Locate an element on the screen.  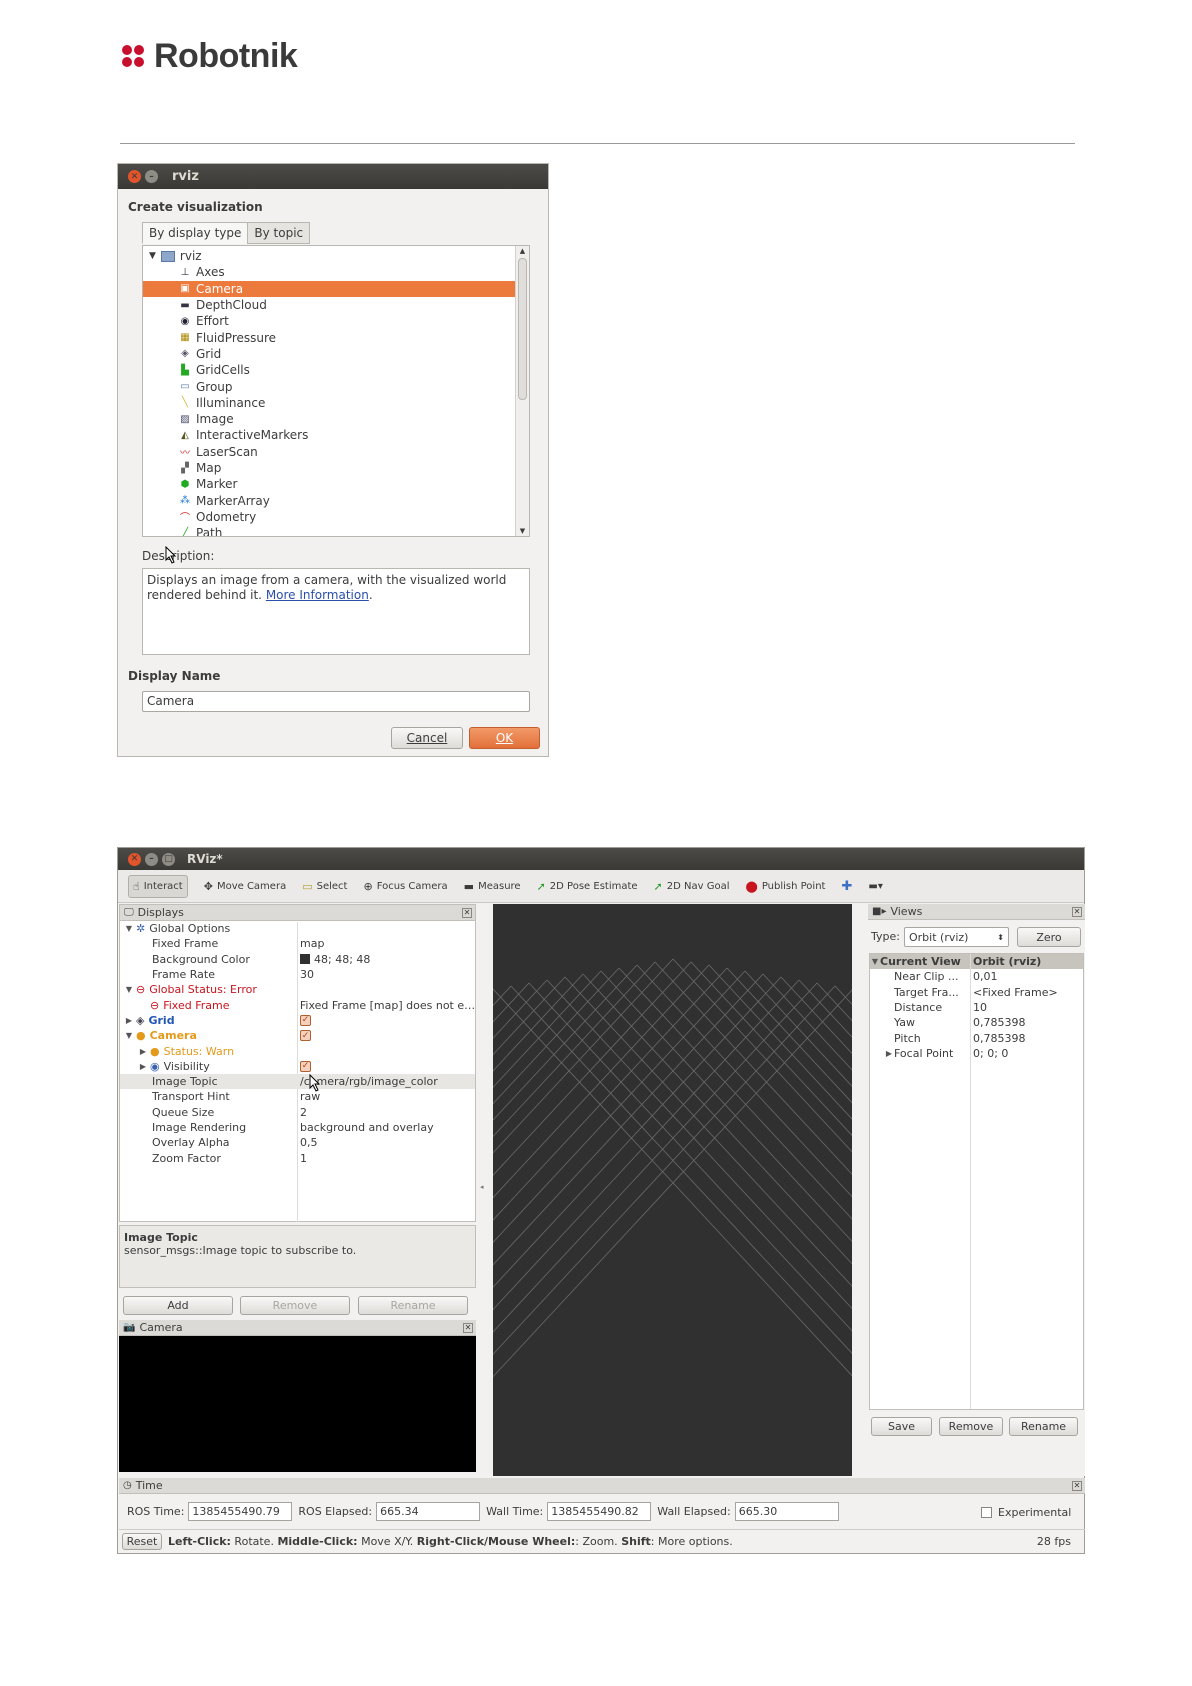
tree-item-laserscan: 〰 LaserScan is located at coordinates (329, 452).